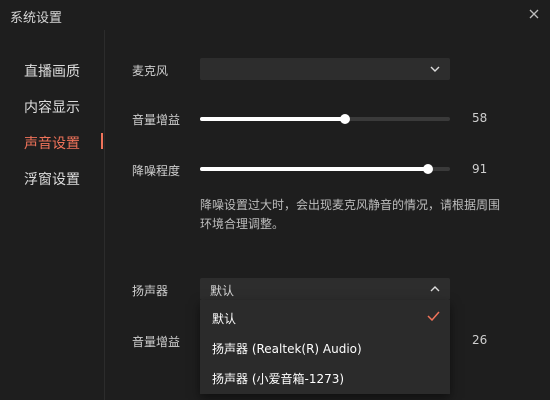  Describe the element at coordinates (102, 141) in the screenshot. I see `active-nav-indicator` at that location.